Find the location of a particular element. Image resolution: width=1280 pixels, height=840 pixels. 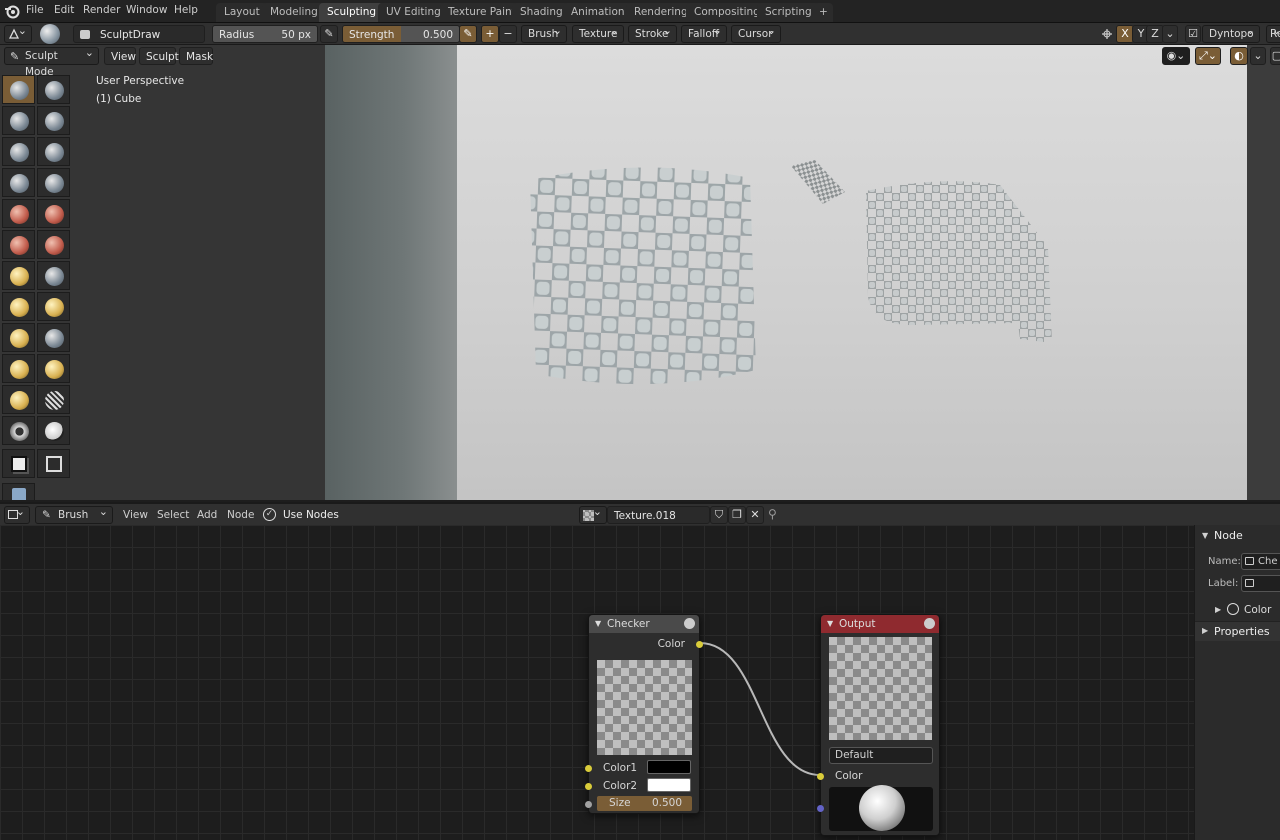

view-menu: View is located at coordinates (135, 515).